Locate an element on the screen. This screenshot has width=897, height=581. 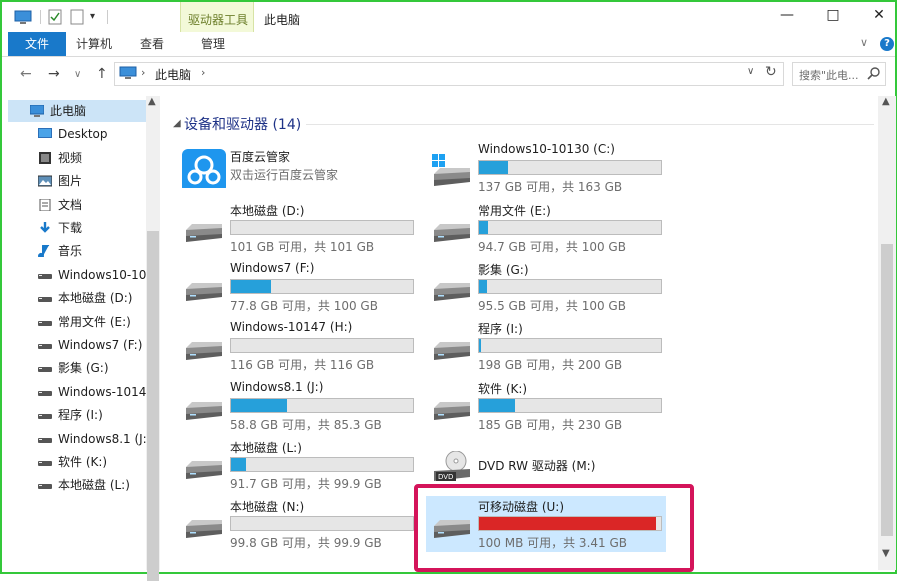
sidebar-item: 常用文件 (E:) is located at coordinates (77, 322).